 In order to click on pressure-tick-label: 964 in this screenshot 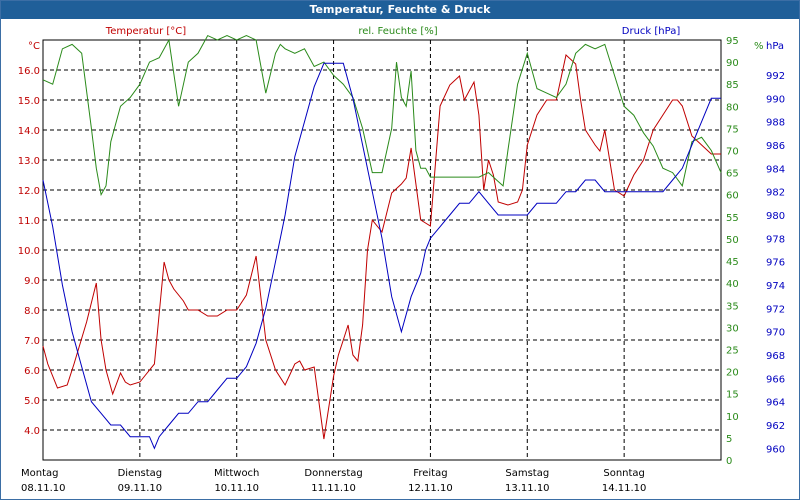, I will do `click(775, 403)`.